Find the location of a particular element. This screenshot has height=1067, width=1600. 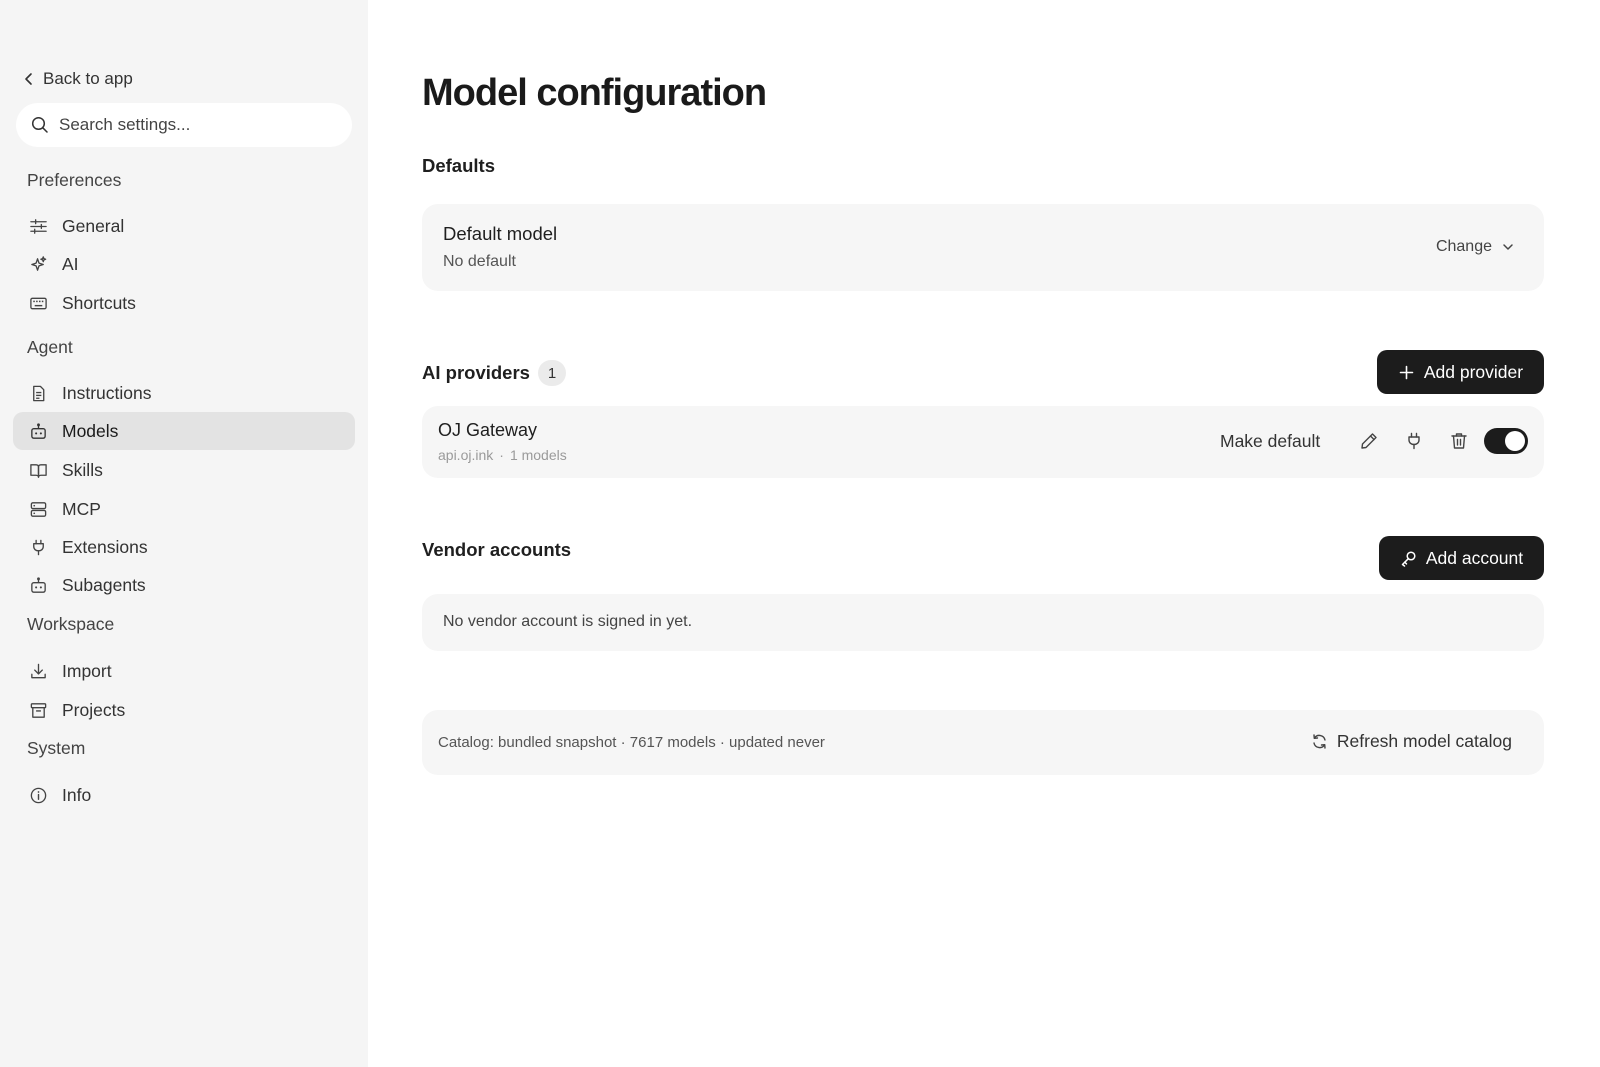

section-agent: Agent is located at coordinates (50, 347).